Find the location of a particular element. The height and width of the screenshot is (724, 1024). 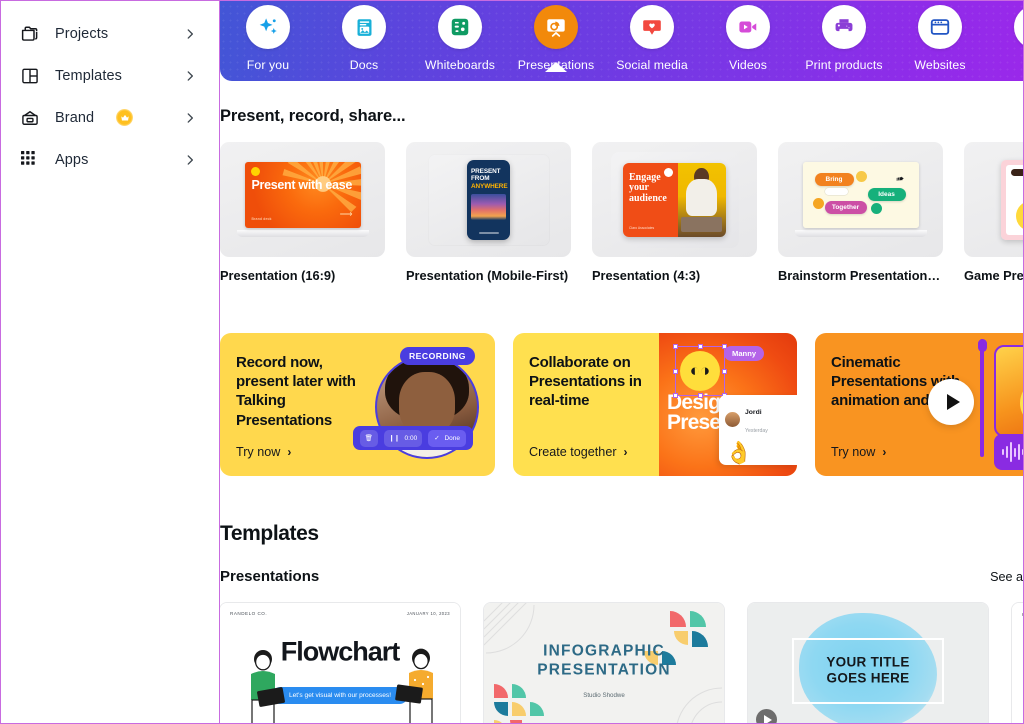

timeline-knob is located at coordinates (982, 345).